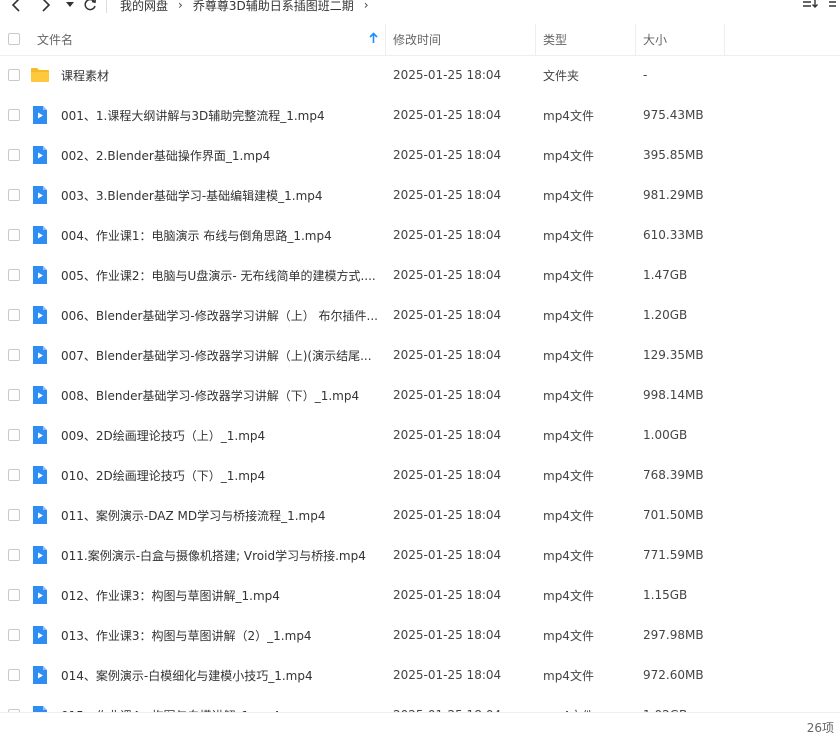 The image size is (840, 733). I want to click on column-name-header: 文件名, so click(55, 39).